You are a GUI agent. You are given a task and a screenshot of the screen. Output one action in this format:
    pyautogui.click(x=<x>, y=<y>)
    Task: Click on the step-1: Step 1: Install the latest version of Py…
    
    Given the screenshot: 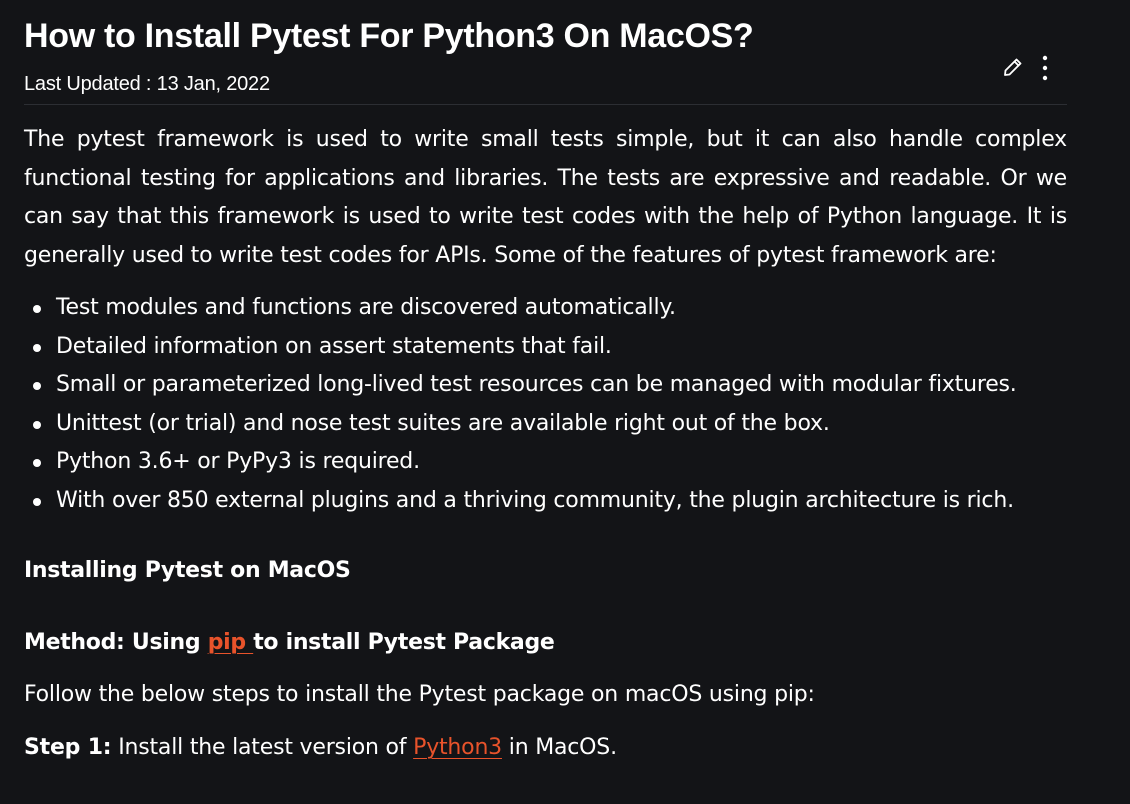 What is the action you would take?
    pyautogui.click(x=320, y=748)
    